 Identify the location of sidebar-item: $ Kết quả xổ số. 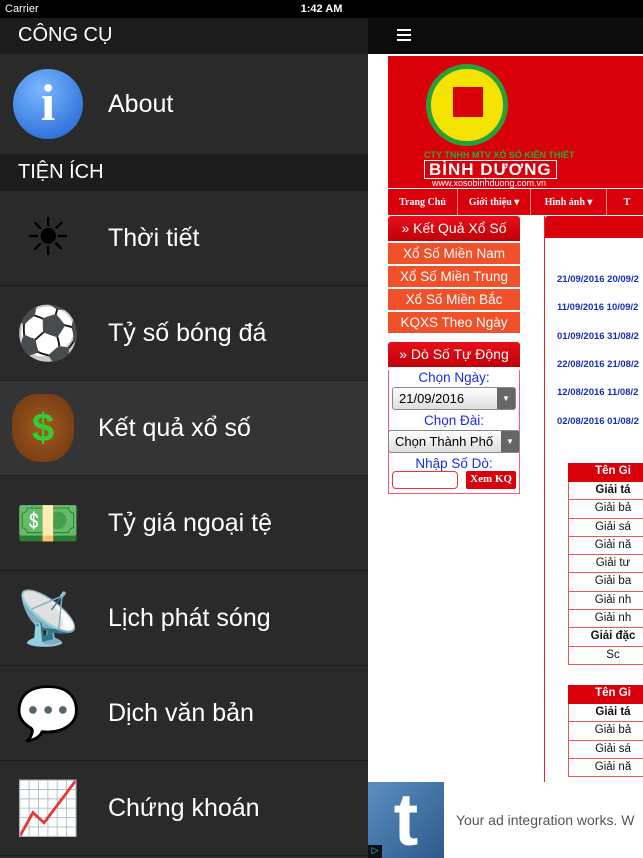
(184, 428).